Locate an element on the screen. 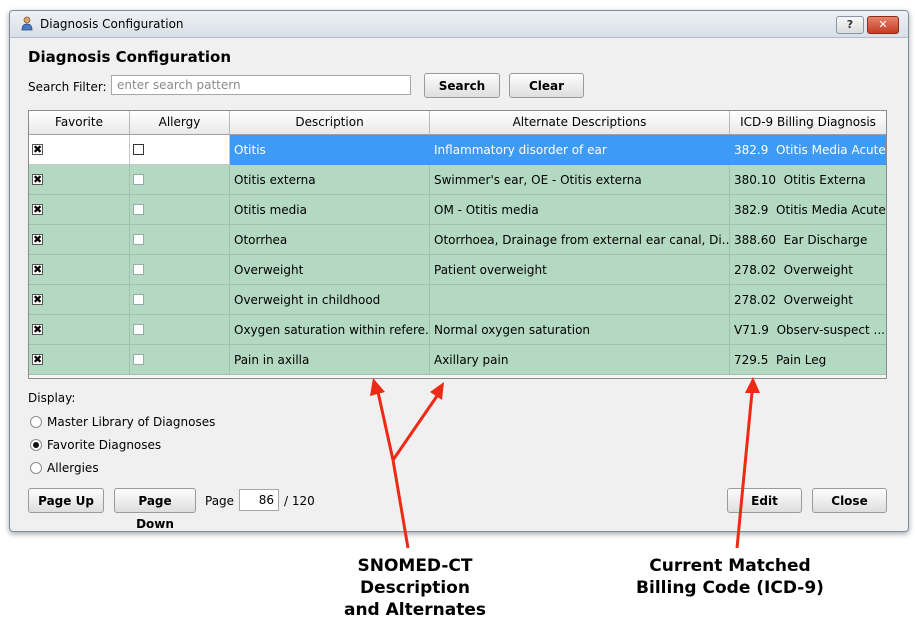 This screenshot has width=915, height=621. arrow-to-alternates is located at coordinates (415, 428).